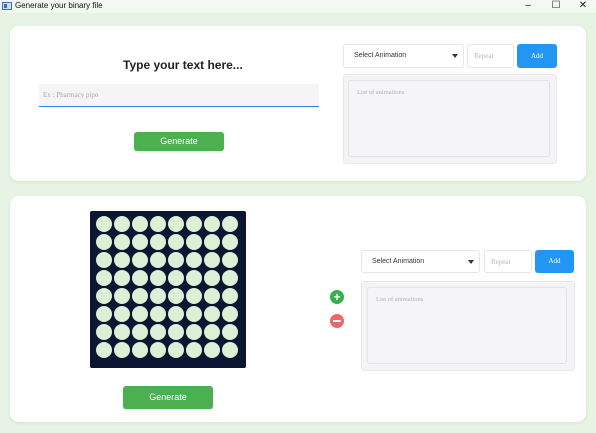  I want to click on generate-matrix-button: Generate, so click(168, 397).